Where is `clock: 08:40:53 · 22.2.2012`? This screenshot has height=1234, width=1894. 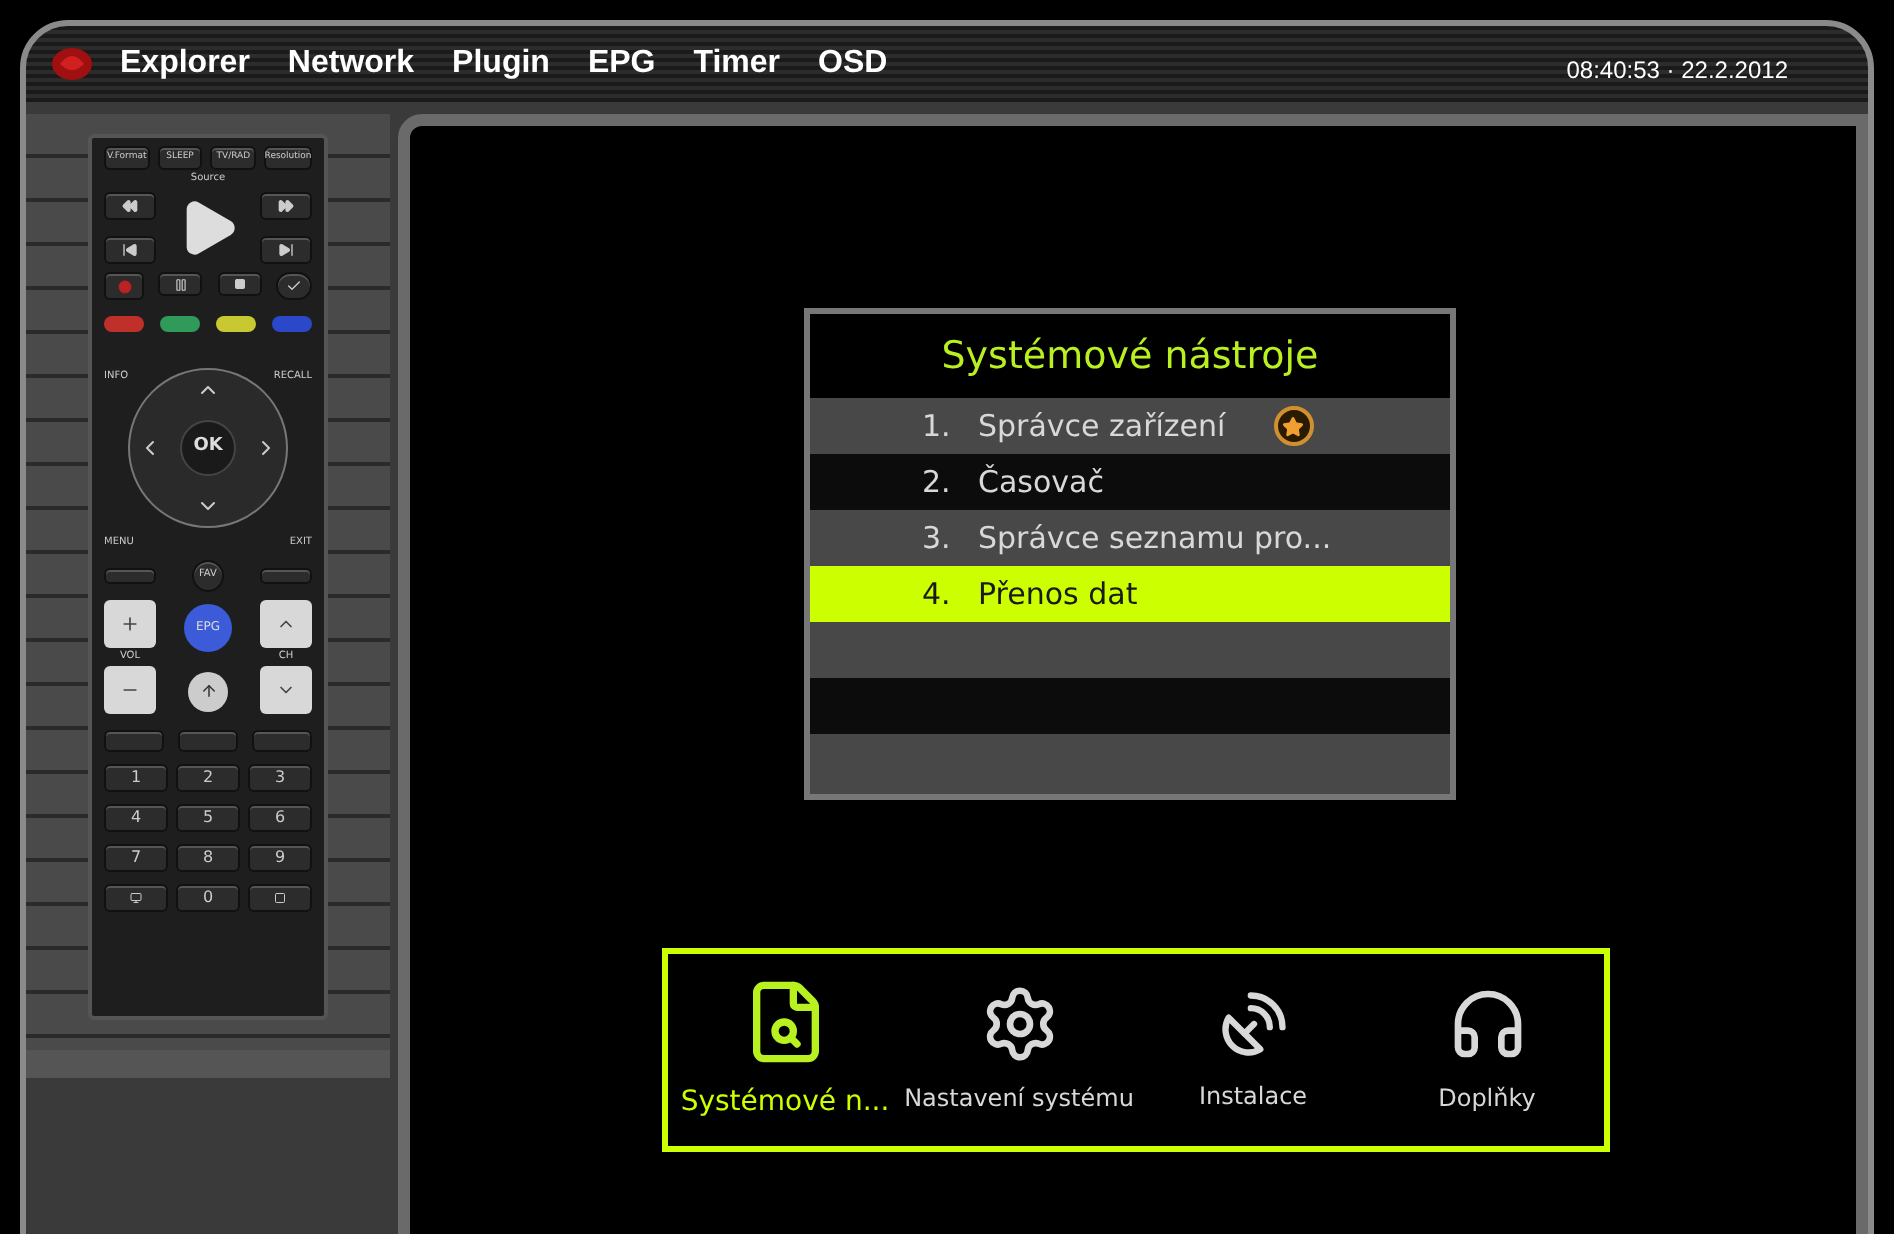 clock: 08:40:53 · 22.2.2012 is located at coordinates (1677, 71).